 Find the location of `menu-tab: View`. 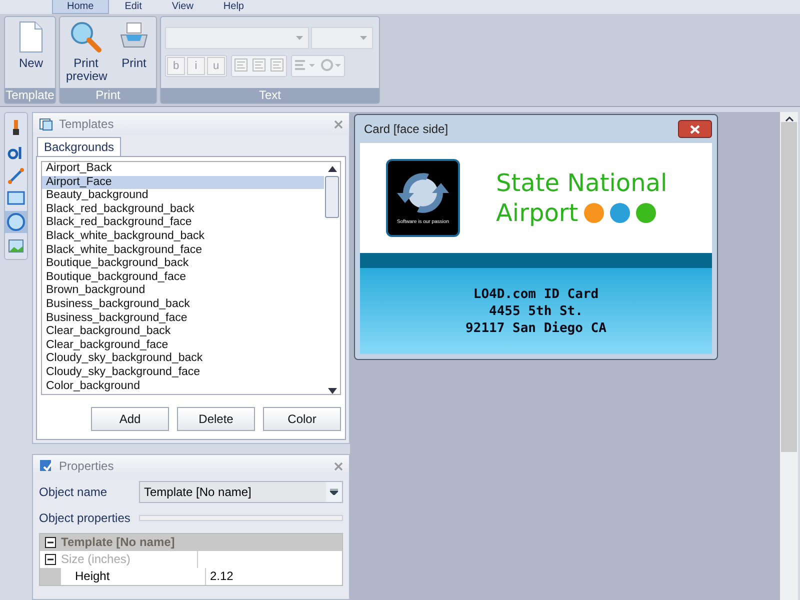

menu-tab: View is located at coordinates (183, 7).